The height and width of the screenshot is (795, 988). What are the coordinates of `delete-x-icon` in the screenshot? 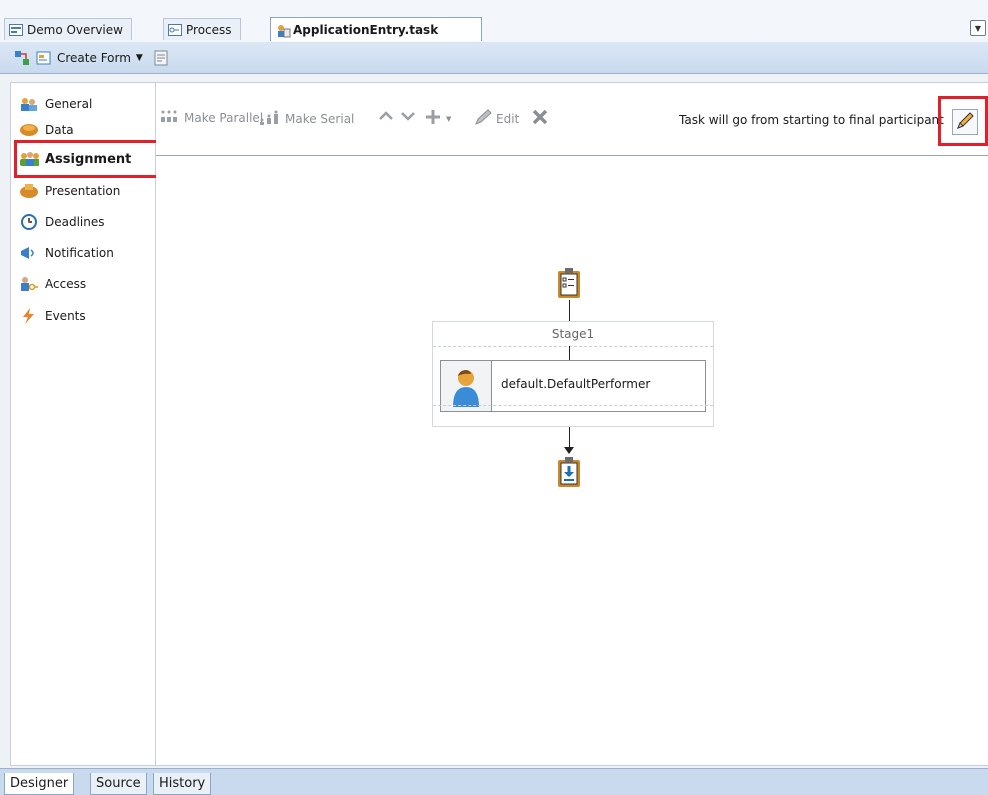 It's located at (540, 118).